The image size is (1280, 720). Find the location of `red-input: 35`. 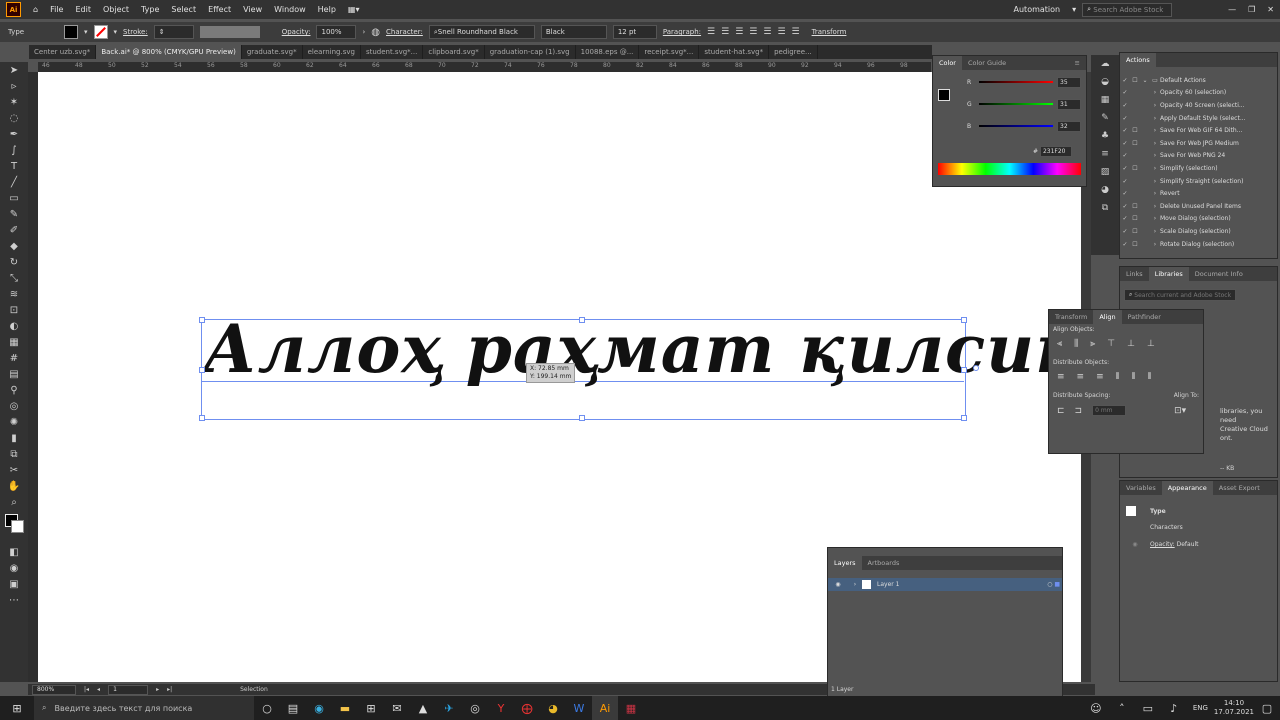

red-input: 35 is located at coordinates (1069, 82).